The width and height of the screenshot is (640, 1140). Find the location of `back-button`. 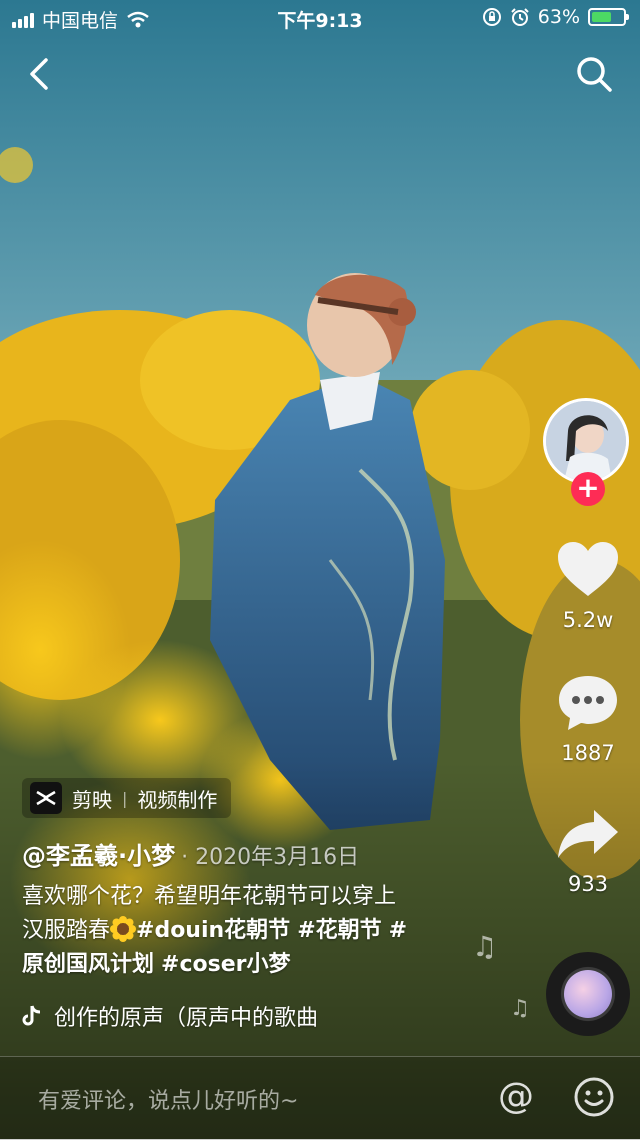

back-button is located at coordinates (40, 74).